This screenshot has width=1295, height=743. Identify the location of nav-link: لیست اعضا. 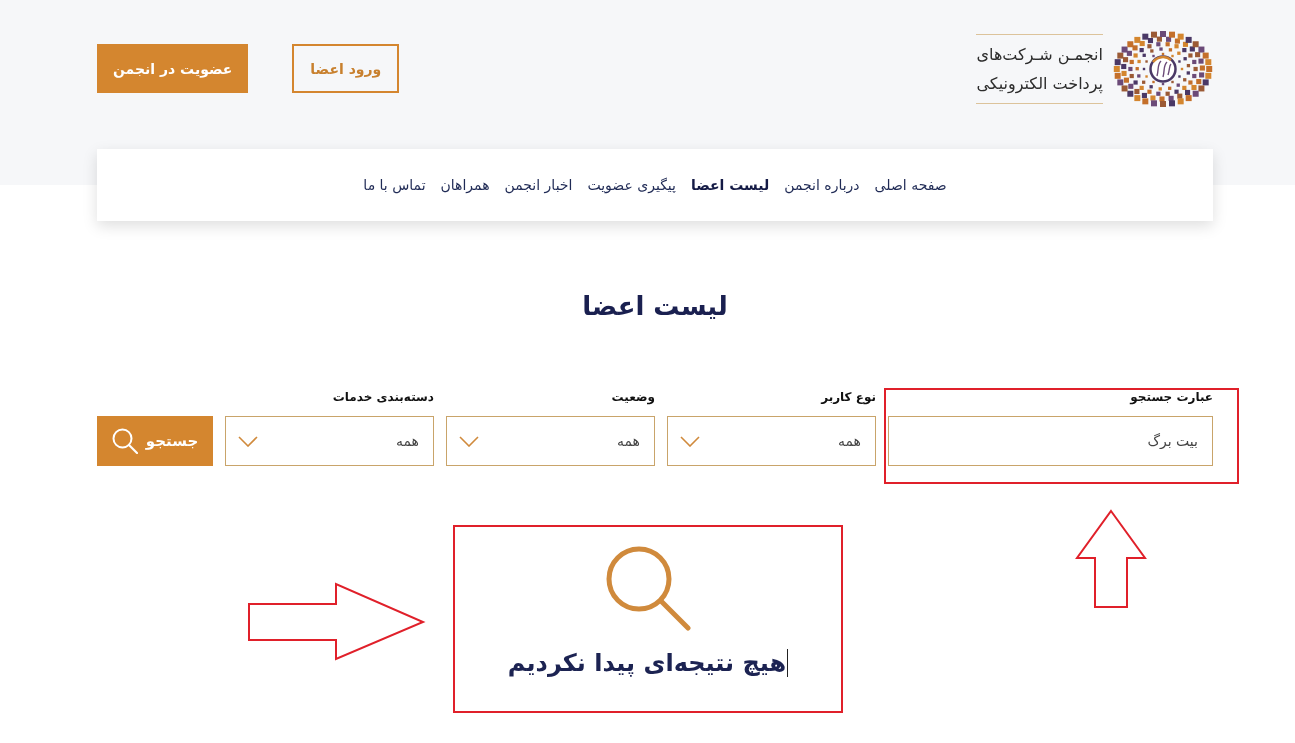
(730, 185).